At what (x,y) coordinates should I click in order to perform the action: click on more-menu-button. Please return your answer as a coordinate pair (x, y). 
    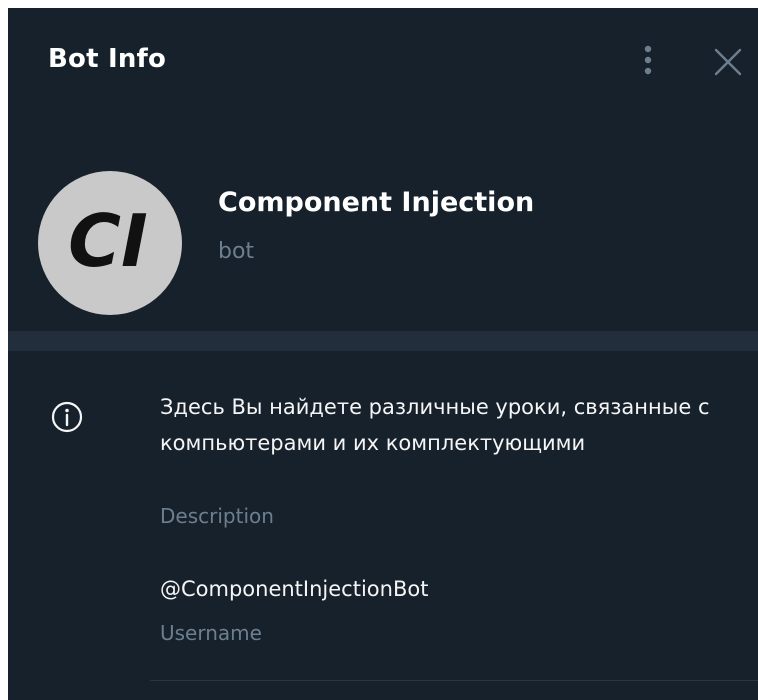
    Looking at the image, I should click on (648, 60).